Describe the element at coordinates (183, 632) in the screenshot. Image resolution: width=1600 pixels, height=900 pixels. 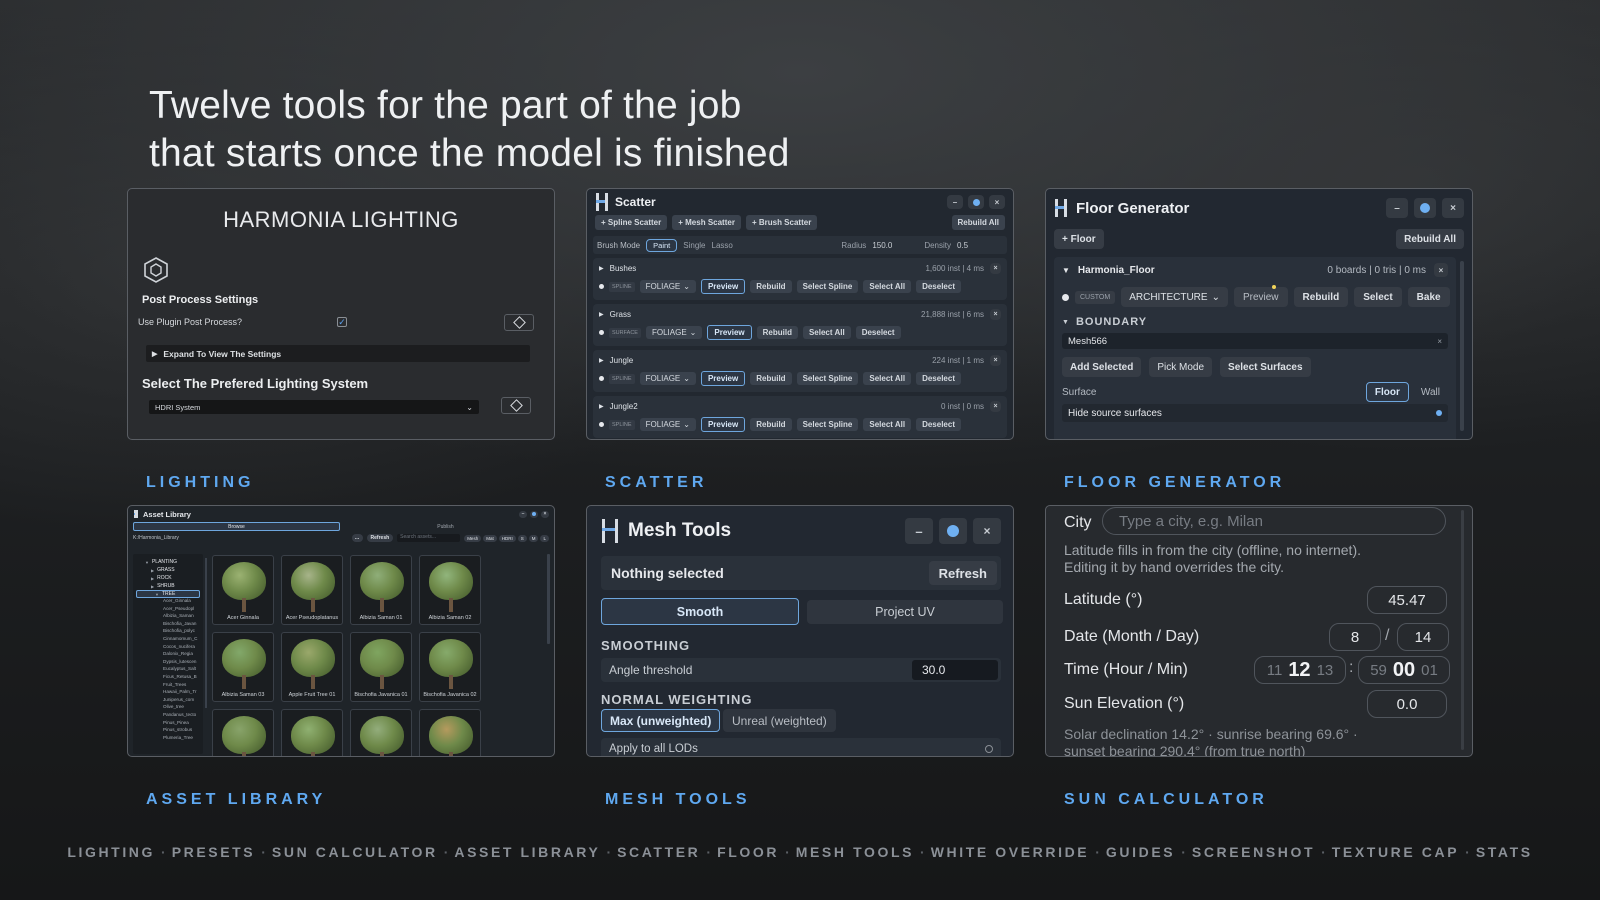
I see `tree-item: Bischofia_polyc` at that location.